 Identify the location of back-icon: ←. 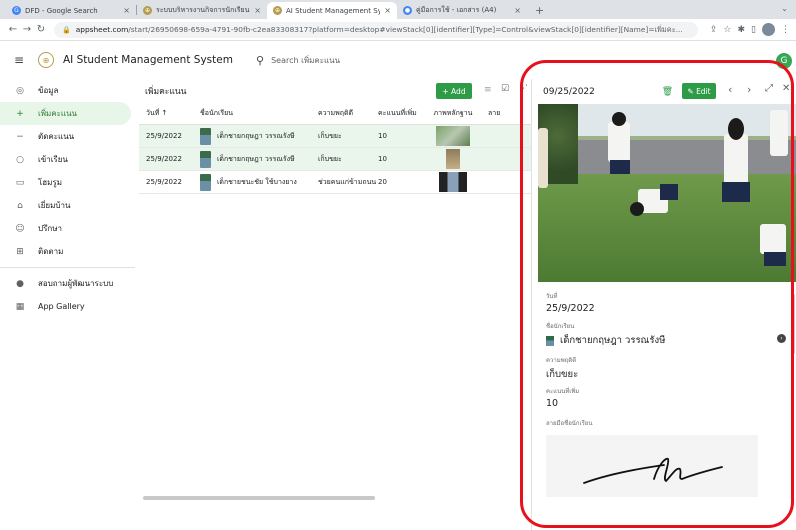
(13, 29).